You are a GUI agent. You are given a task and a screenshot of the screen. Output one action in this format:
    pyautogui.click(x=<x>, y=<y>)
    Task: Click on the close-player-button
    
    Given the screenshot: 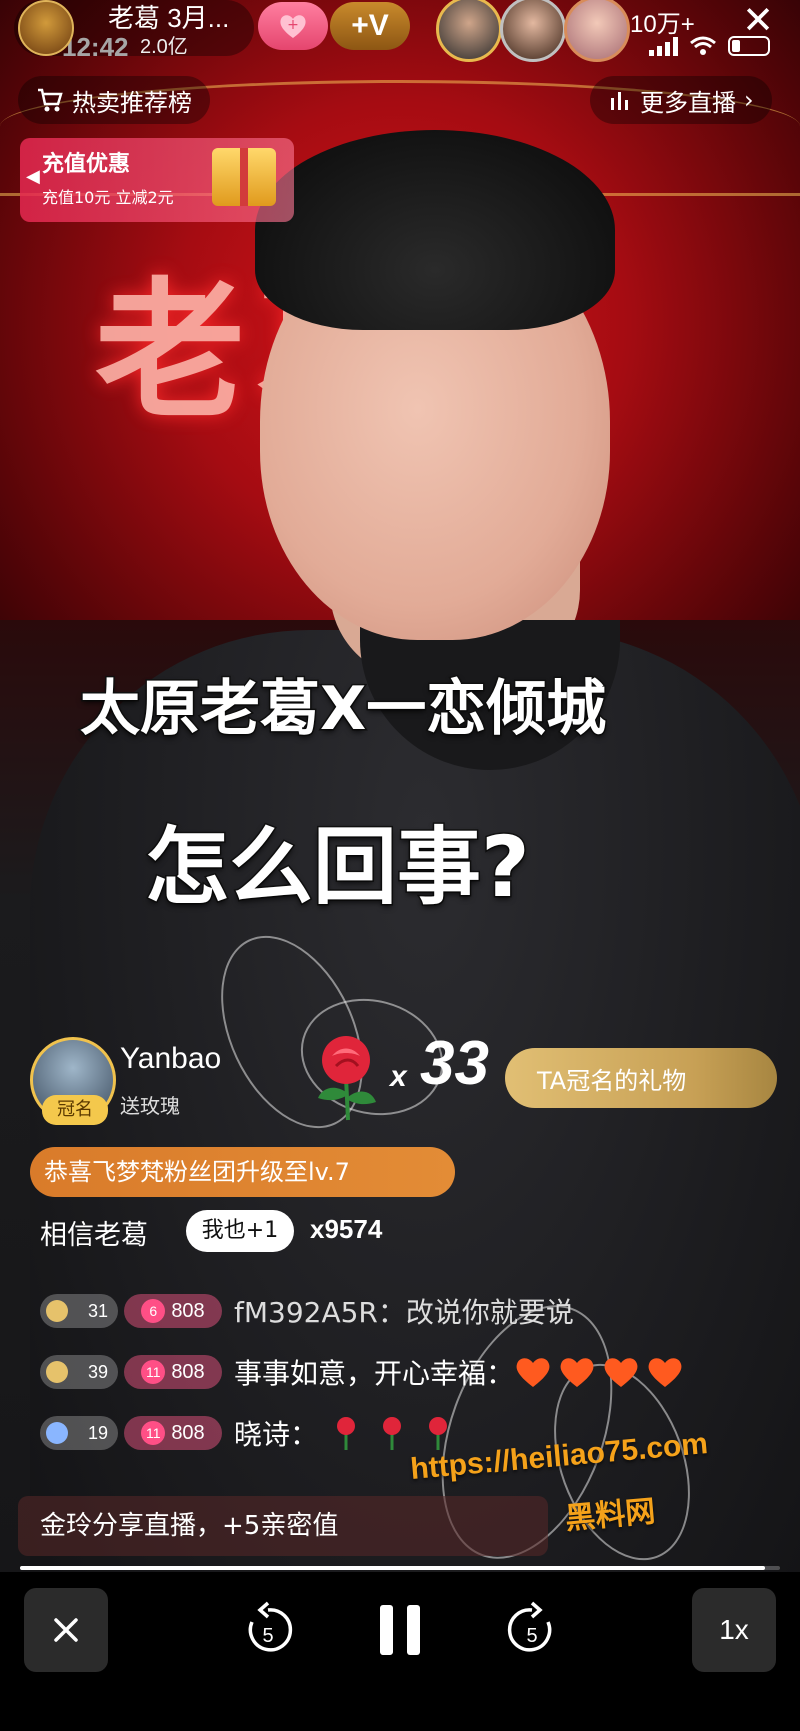 What is the action you would take?
    pyautogui.click(x=66, y=1630)
    